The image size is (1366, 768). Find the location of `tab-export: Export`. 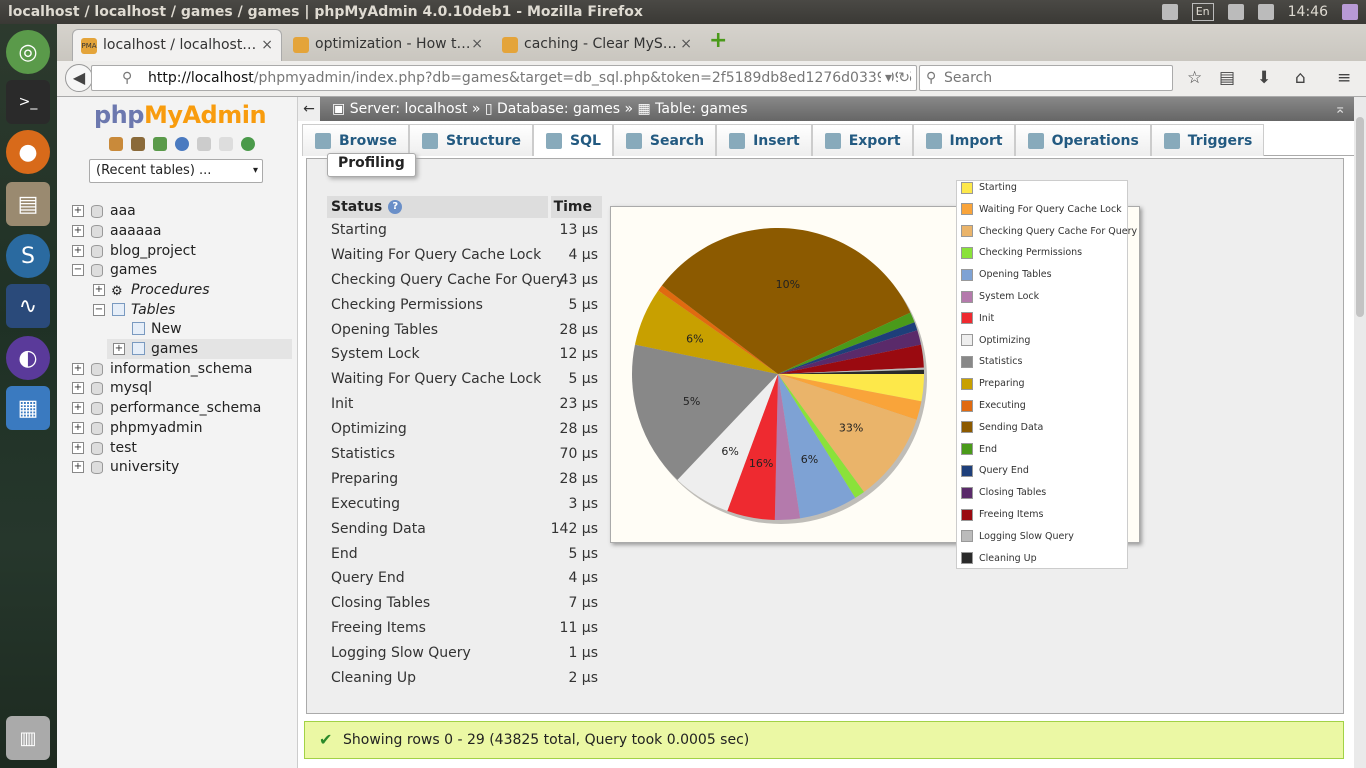

tab-export: Export is located at coordinates (862, 140).